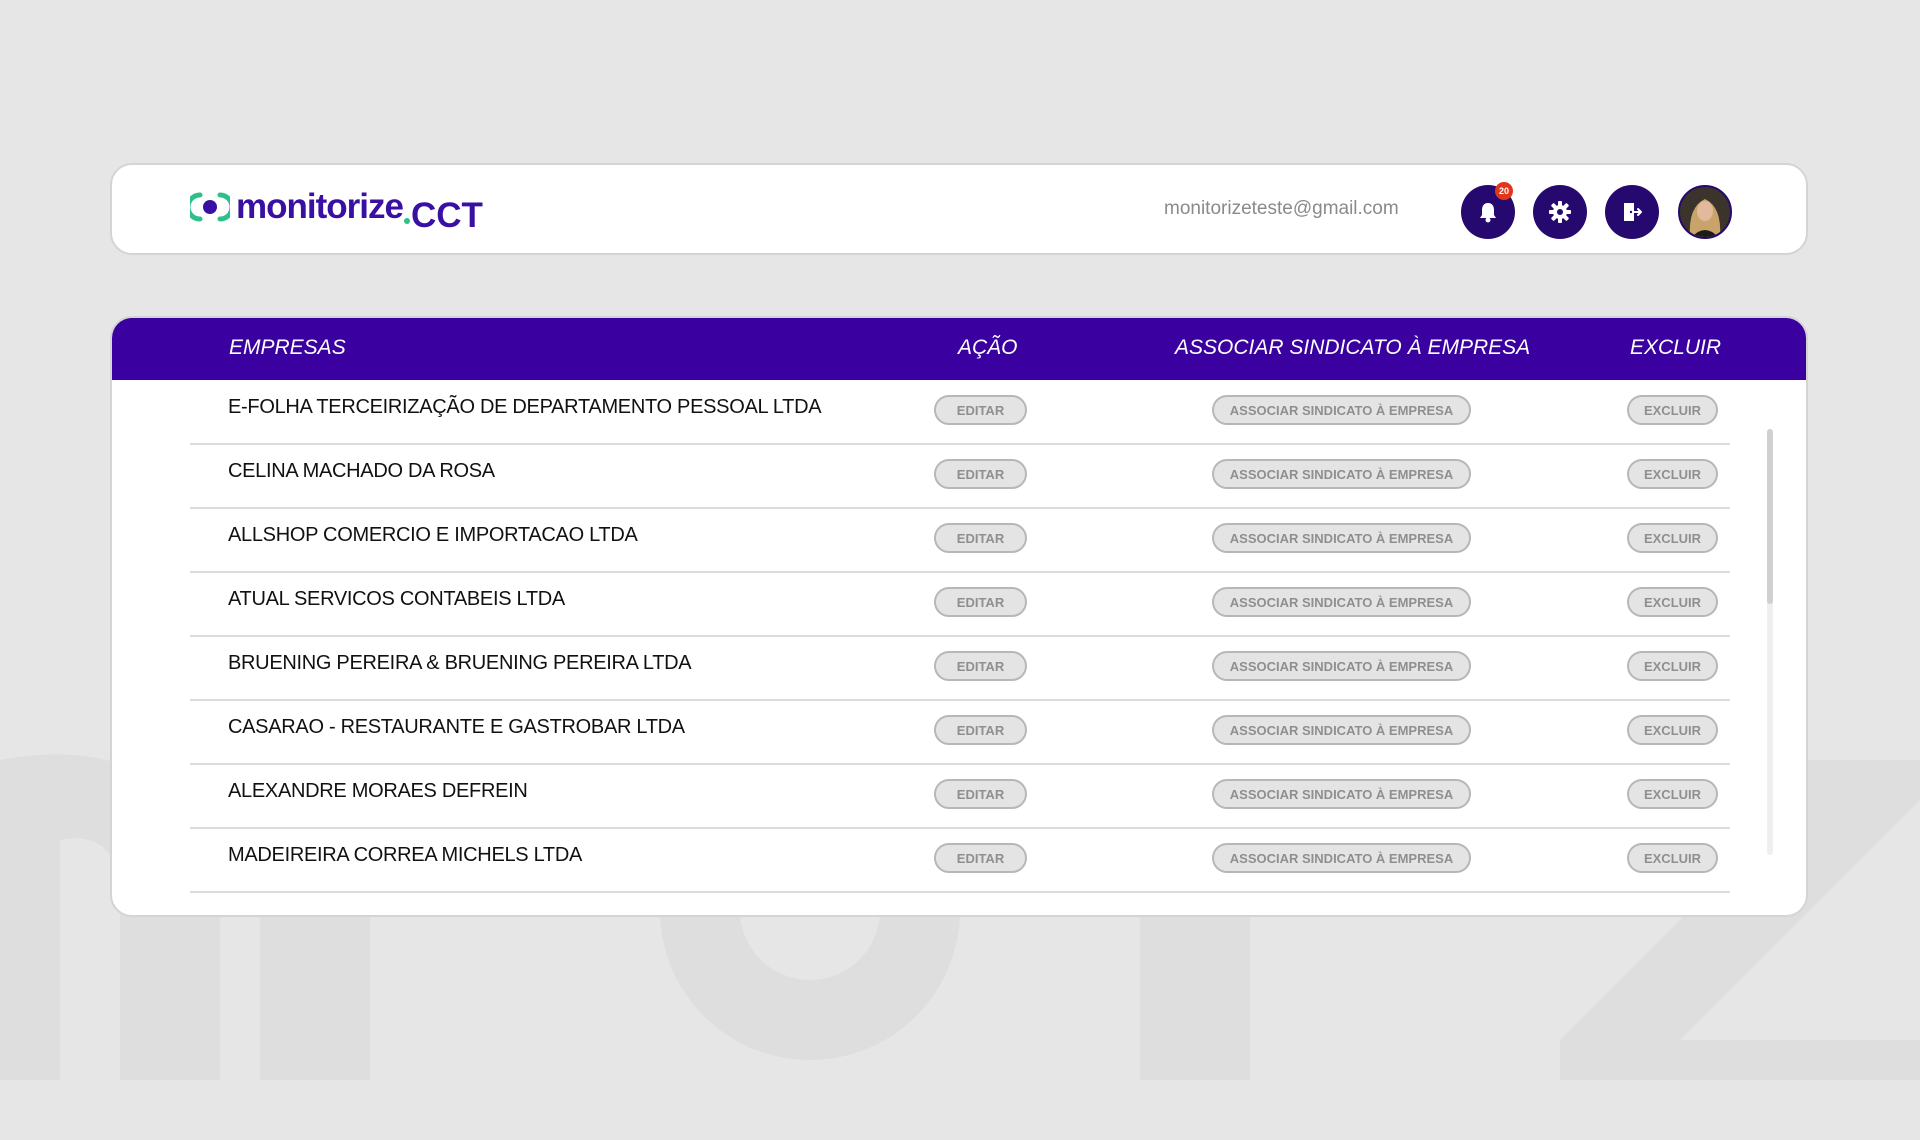 This screenshot has width=1920, height=1140. What do you see at coordinates (1488, 213) in the screenshot?
I see `bell-icon` at bounding box center [1488, 213].